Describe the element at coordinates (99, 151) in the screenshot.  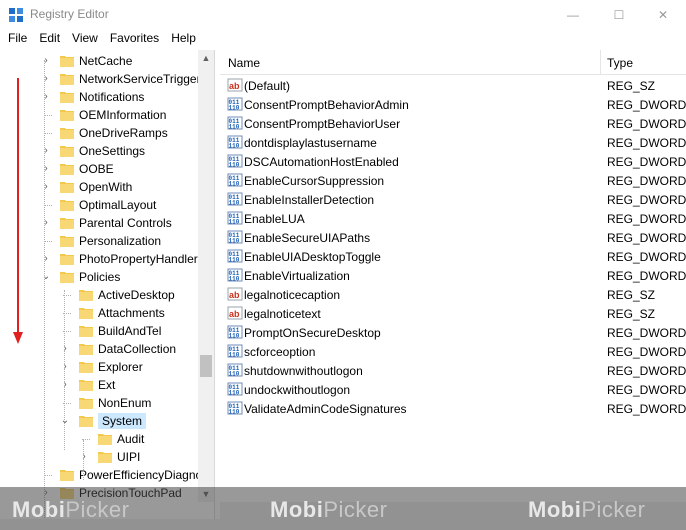
I see `tree-item: › OneSettings` at that location.